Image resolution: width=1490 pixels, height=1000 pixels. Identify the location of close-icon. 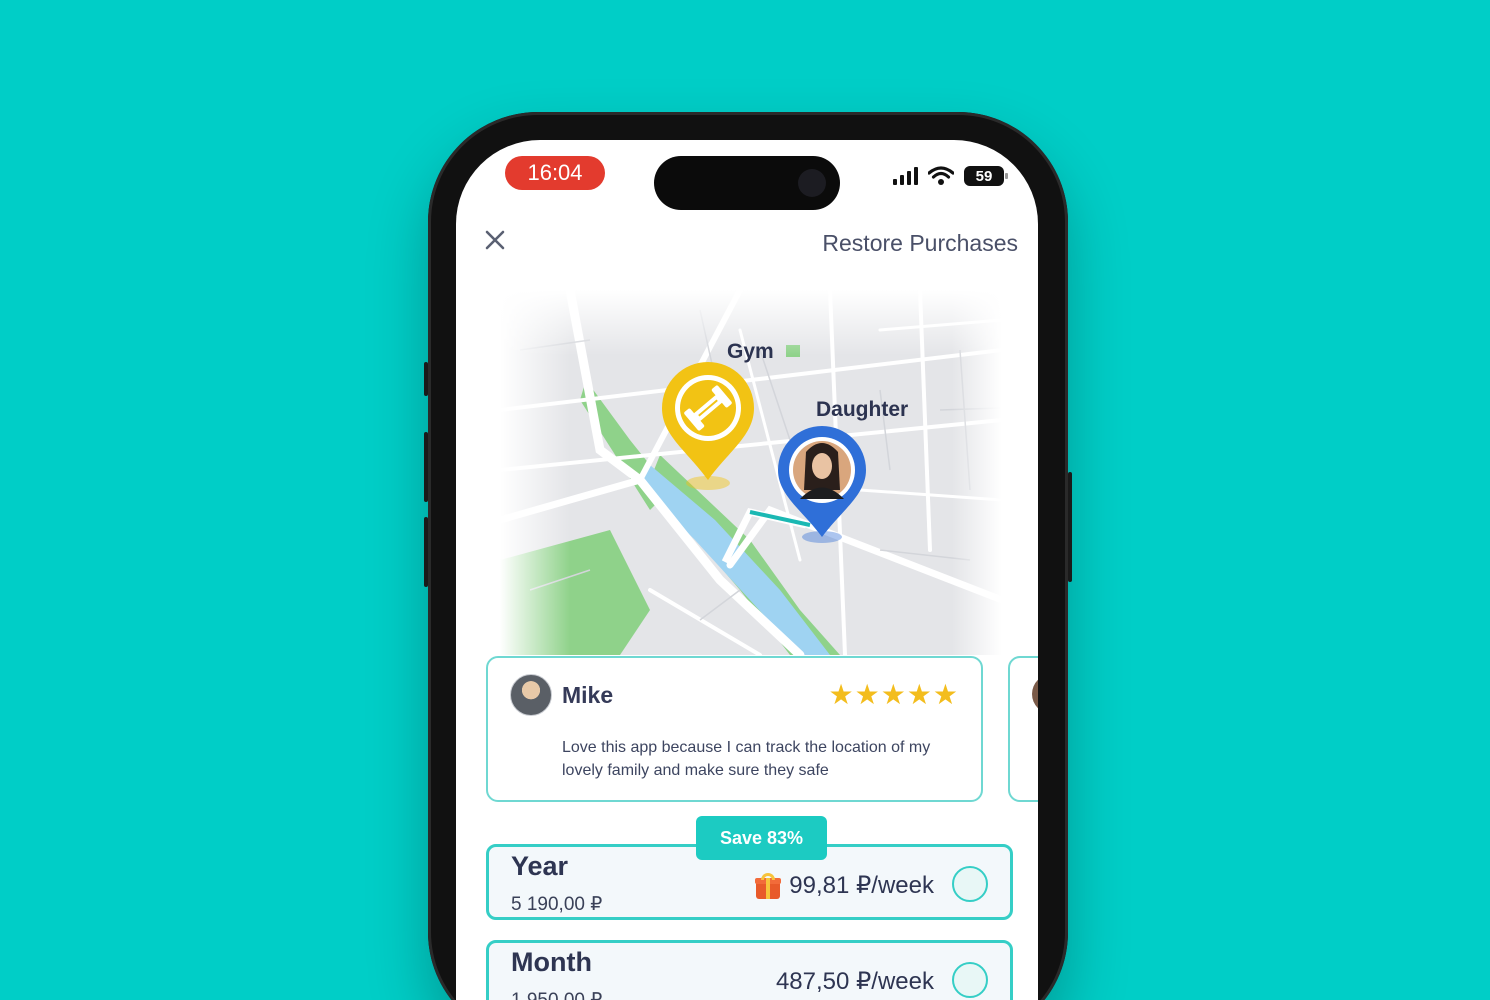
(495, 240).